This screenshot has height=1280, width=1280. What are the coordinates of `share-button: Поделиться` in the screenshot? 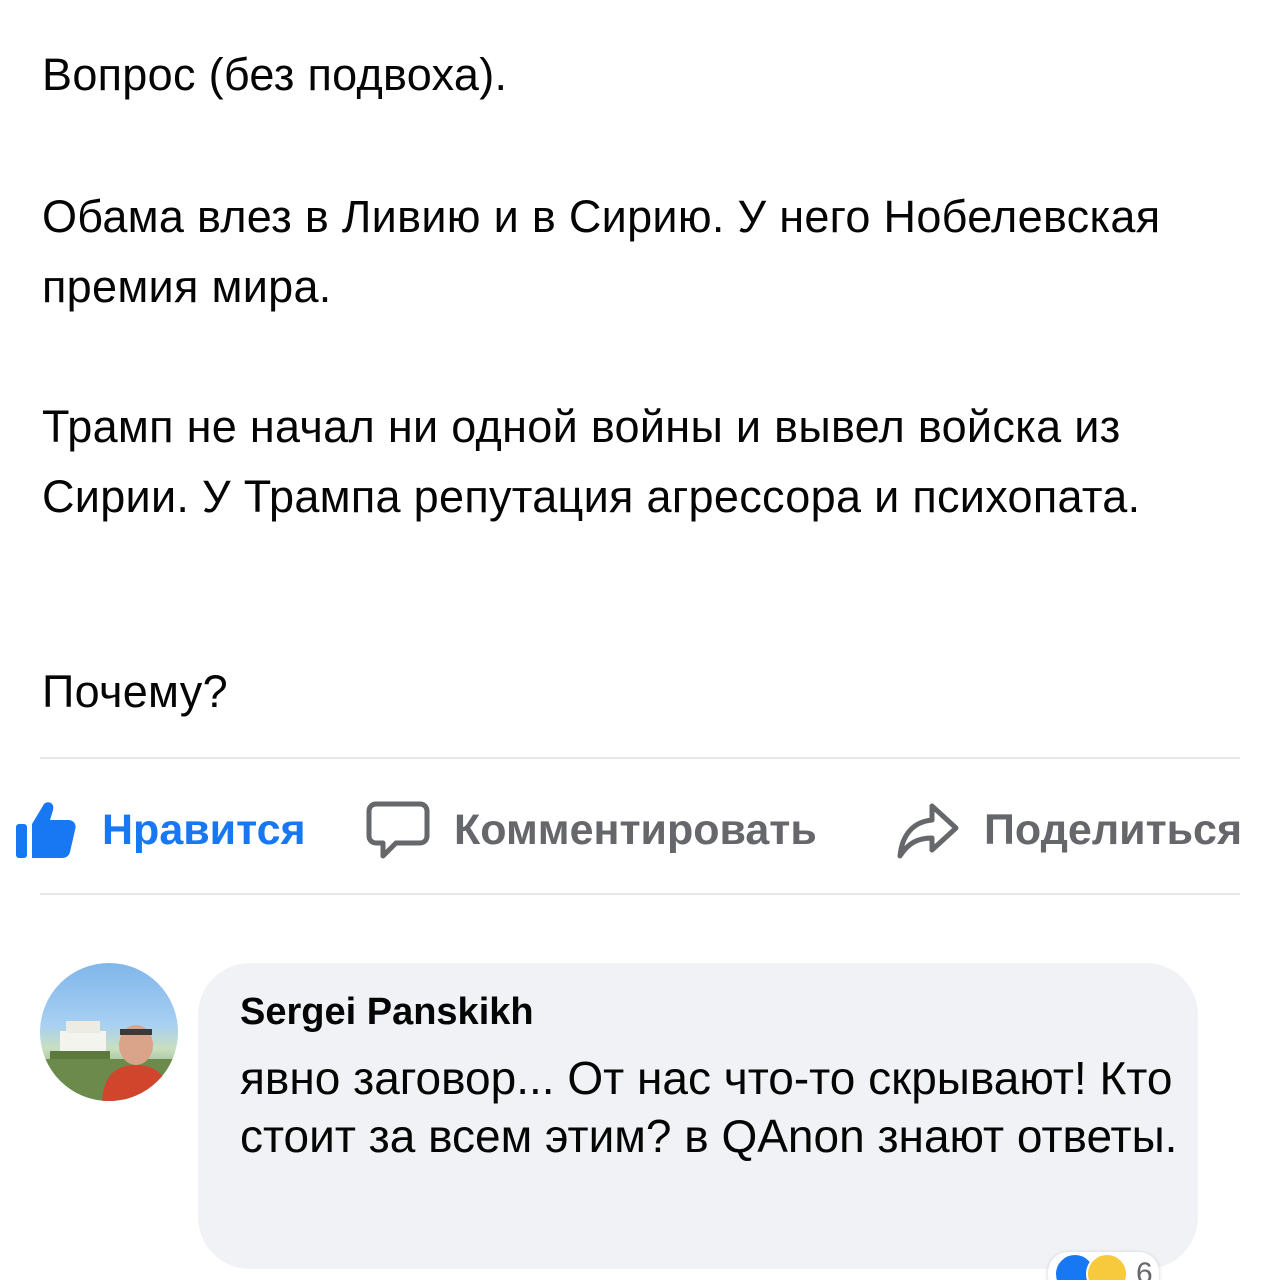 It's located at (1069, 830).